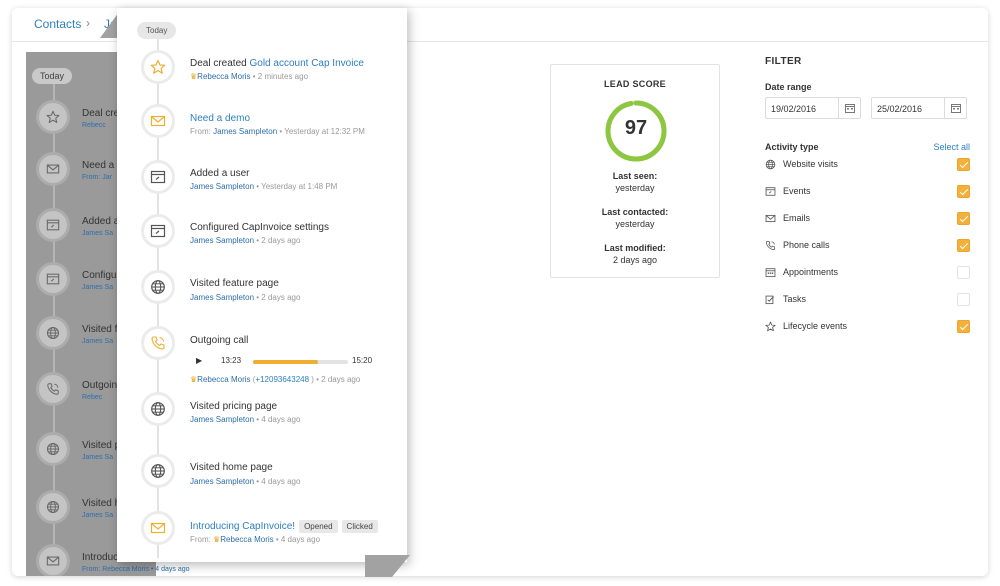 Image resolution: width=1000 pixels, height=586 pixels. I want to click on event-icon, so click(158, 177).